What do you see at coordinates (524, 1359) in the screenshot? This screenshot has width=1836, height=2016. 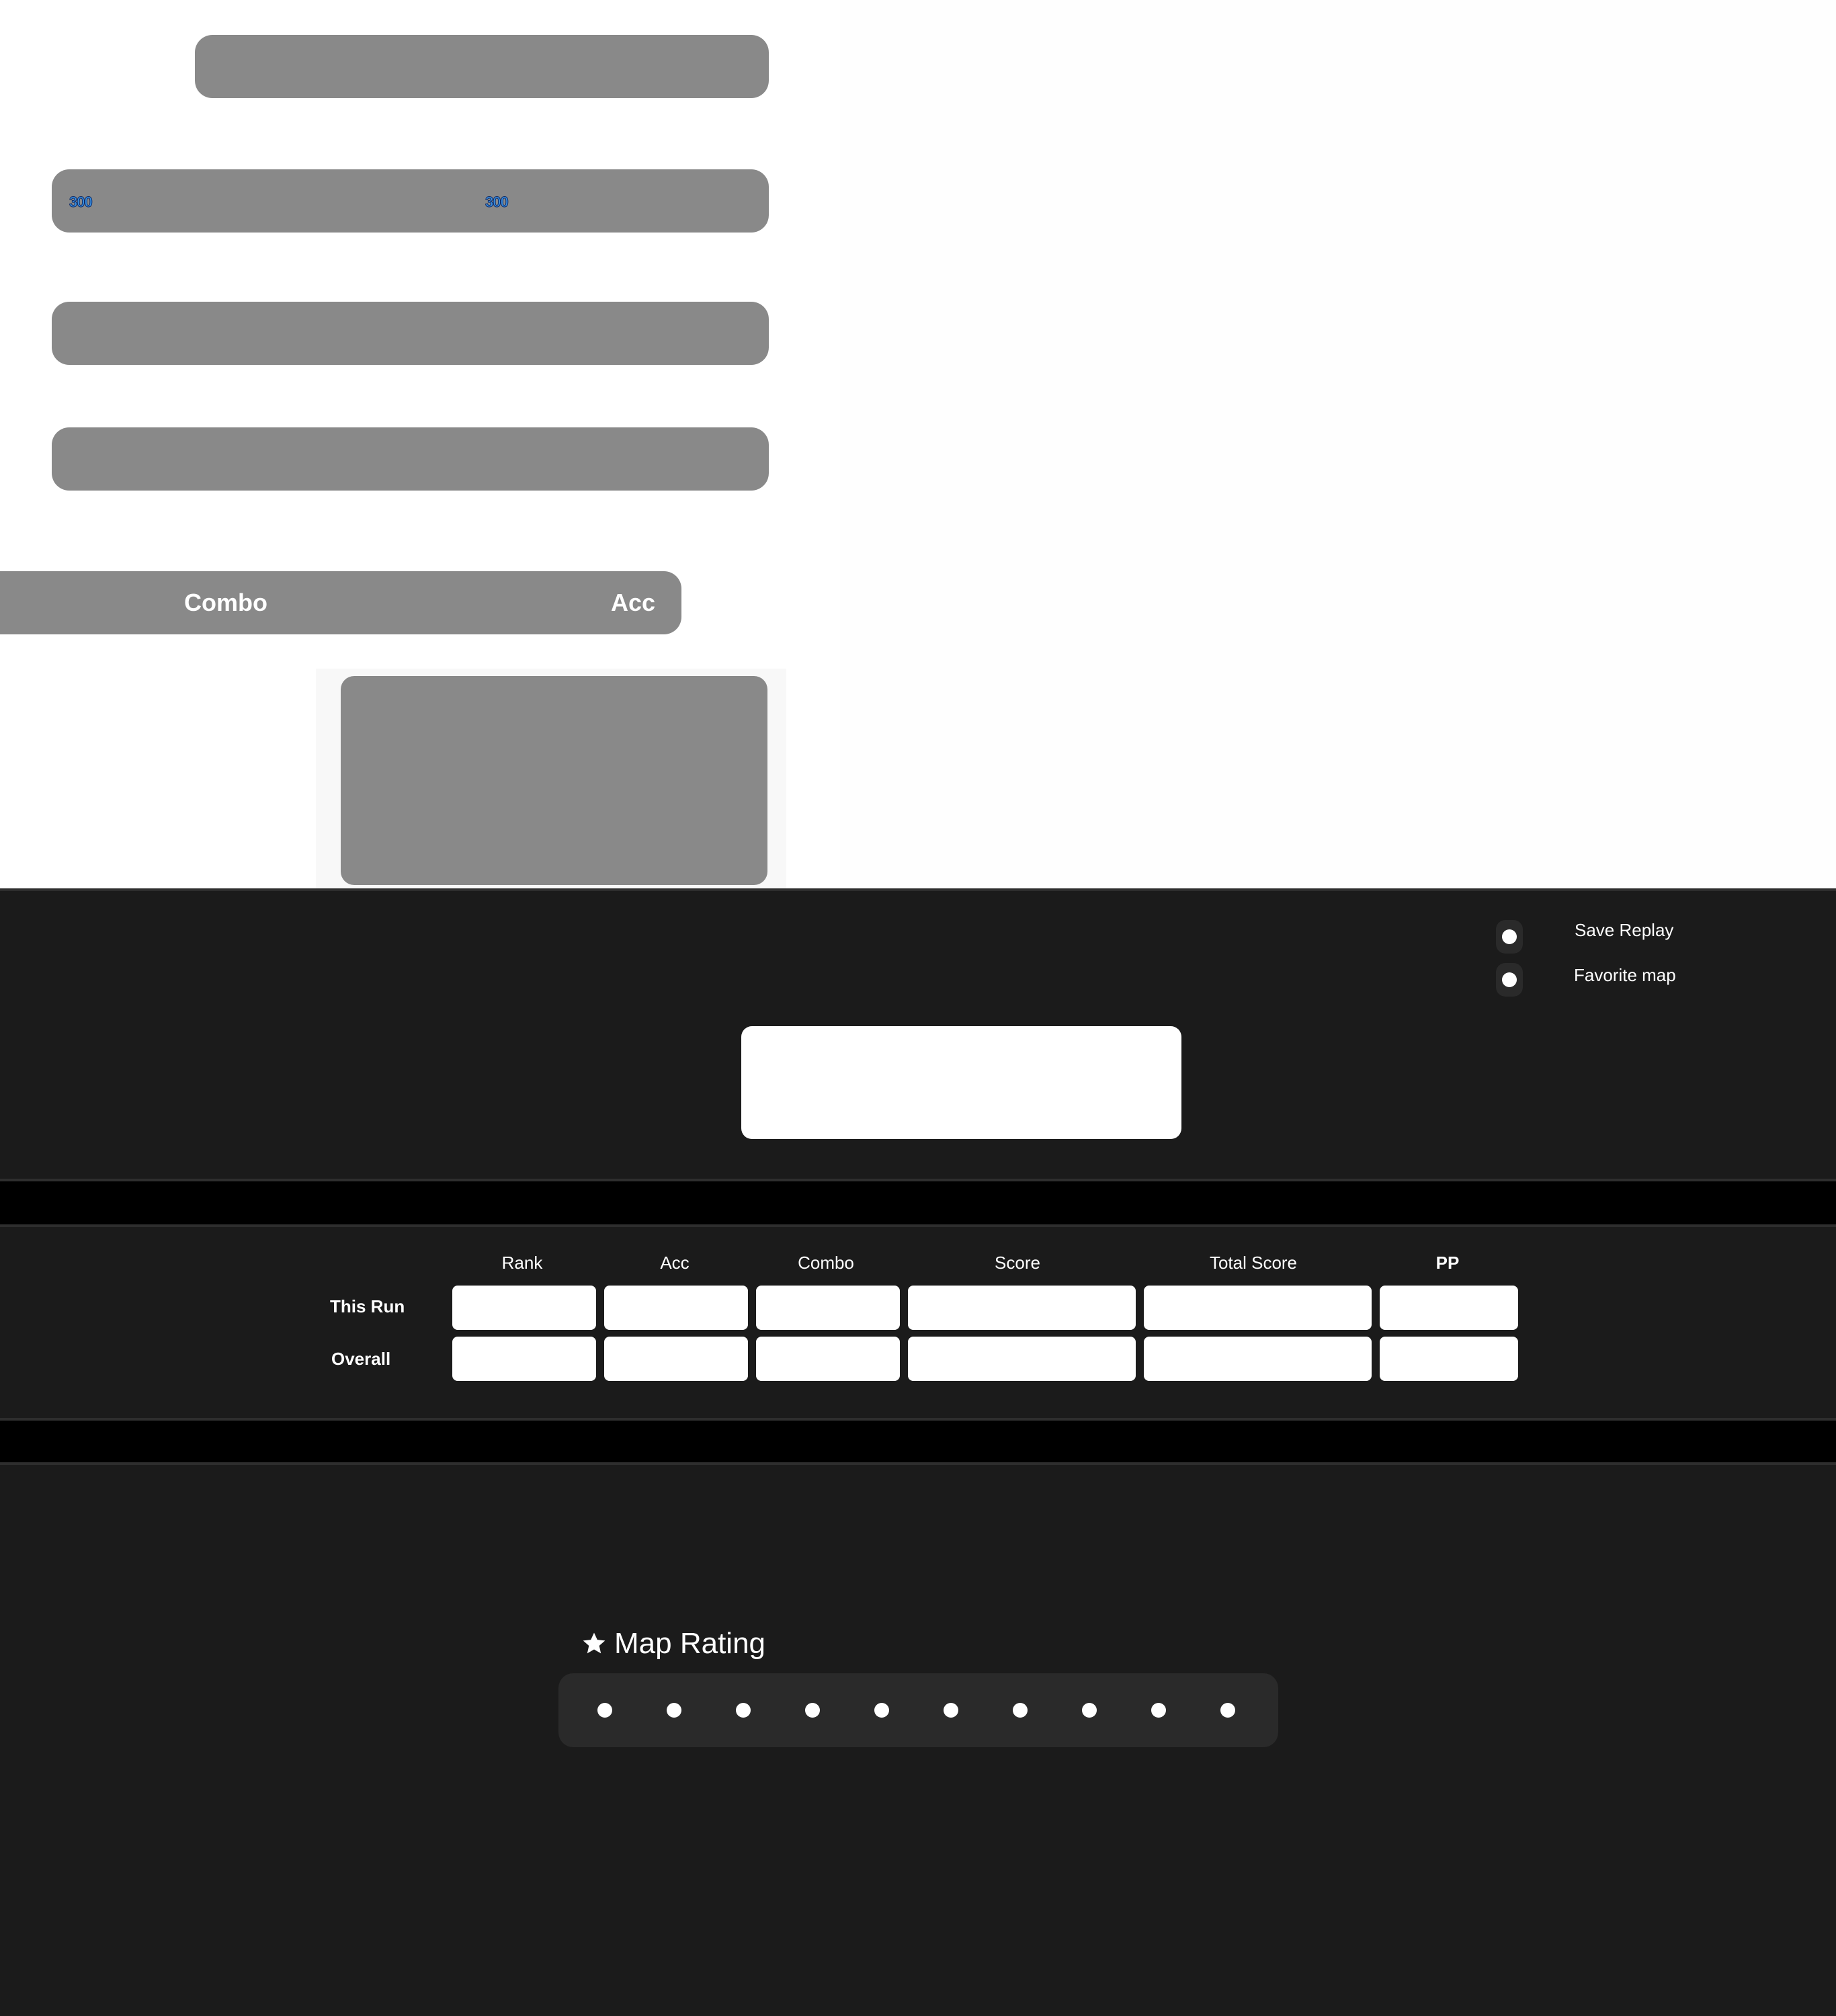 I see `overall-rank-cell` at bounding box center [524, 1359].